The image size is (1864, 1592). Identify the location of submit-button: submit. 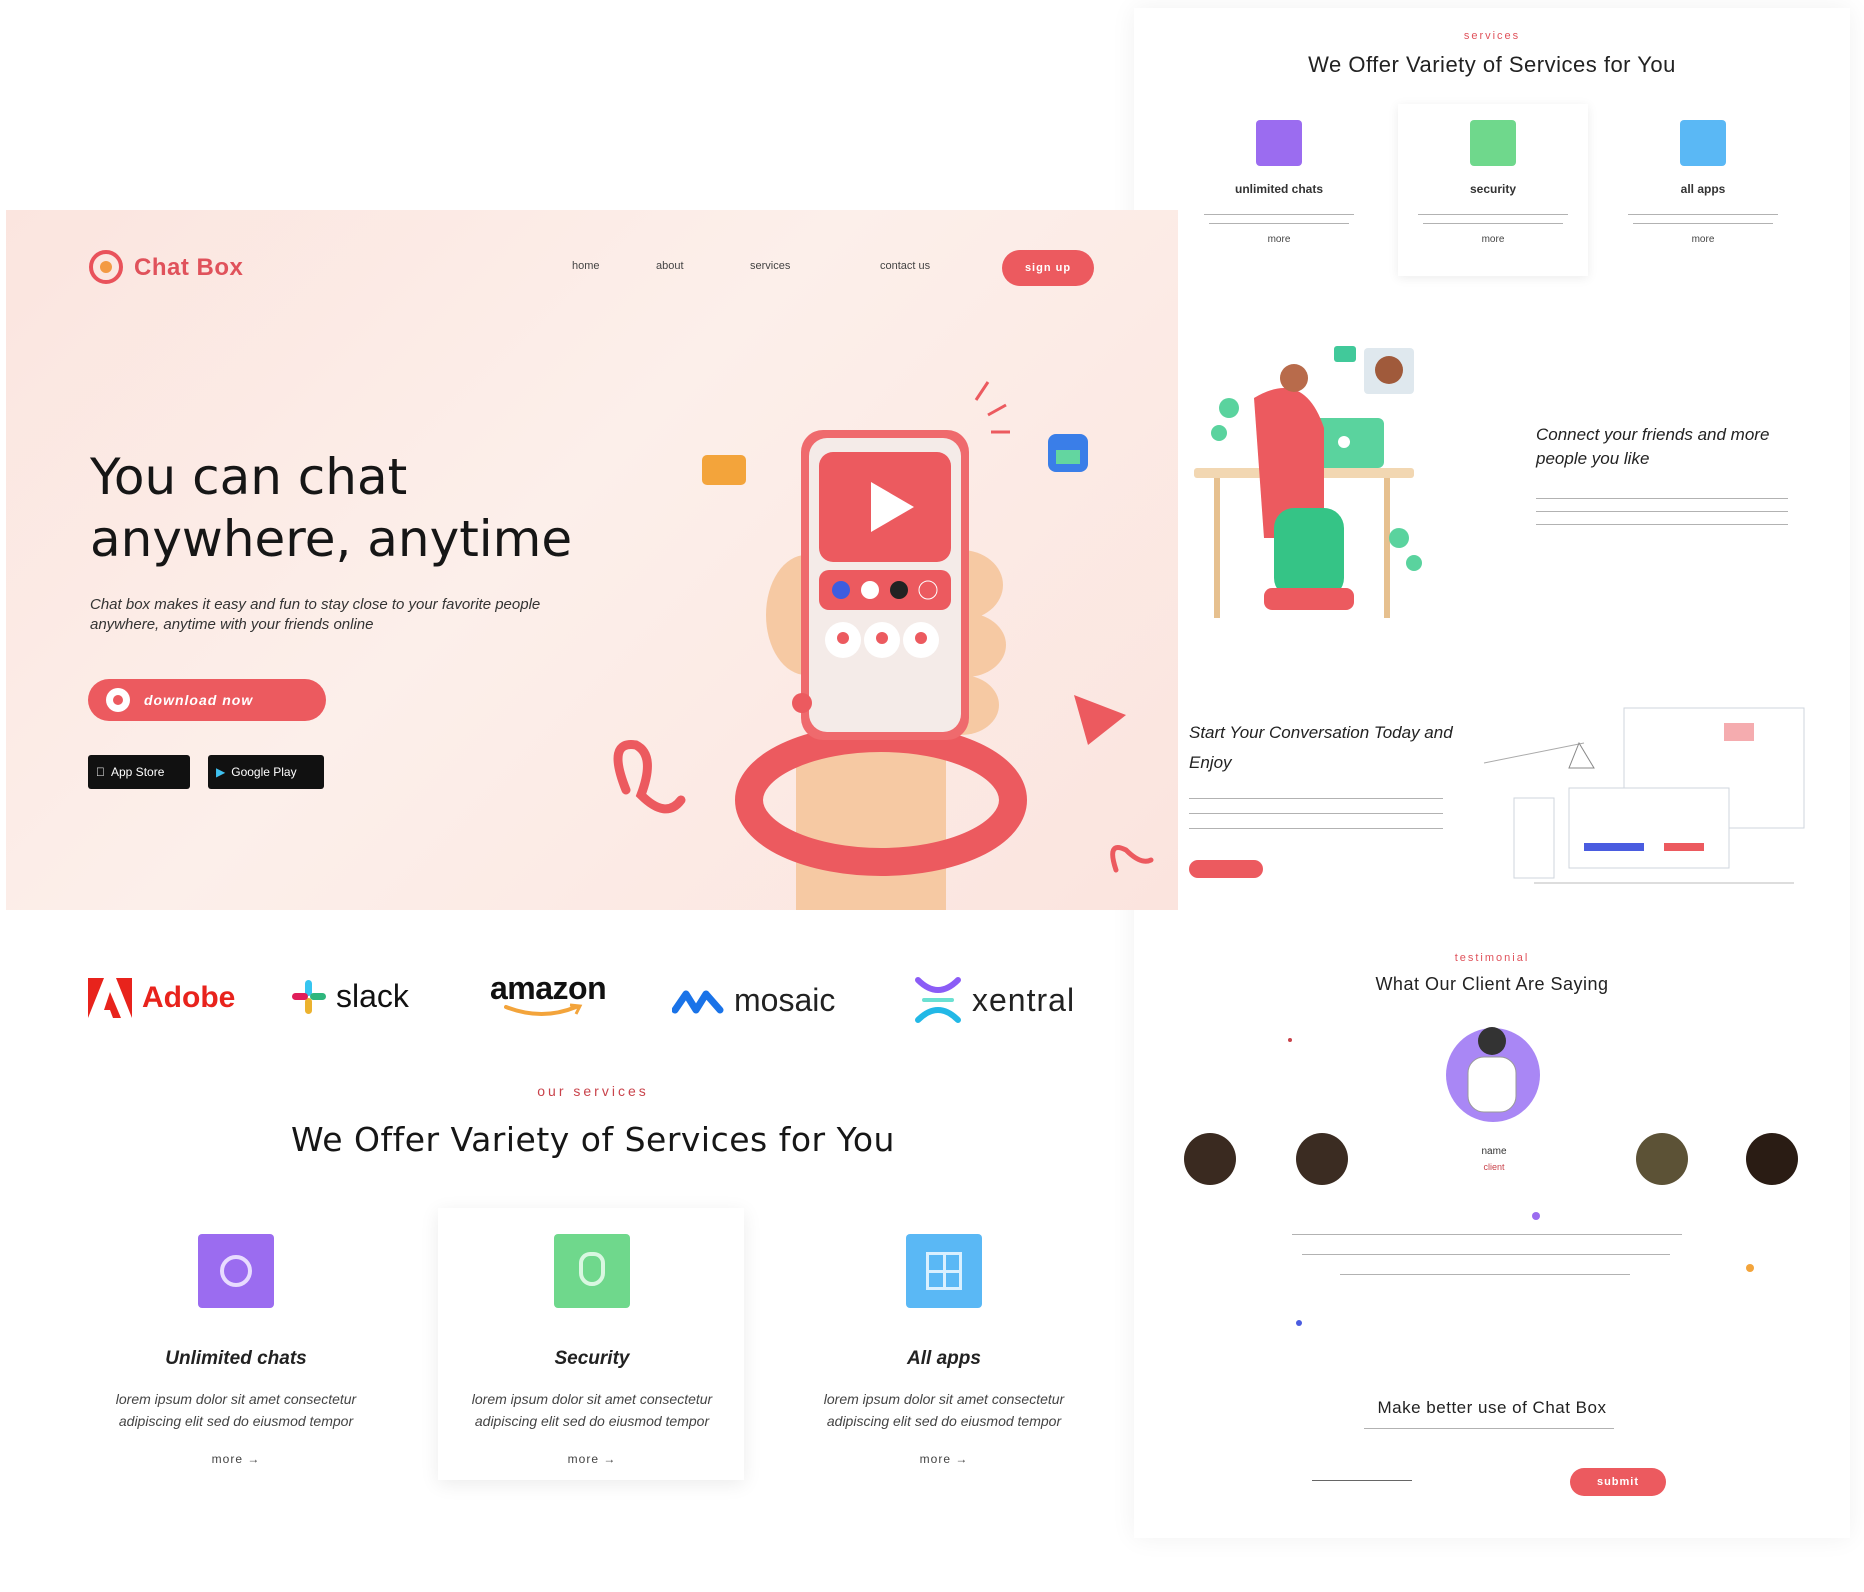
(1618, 1482).